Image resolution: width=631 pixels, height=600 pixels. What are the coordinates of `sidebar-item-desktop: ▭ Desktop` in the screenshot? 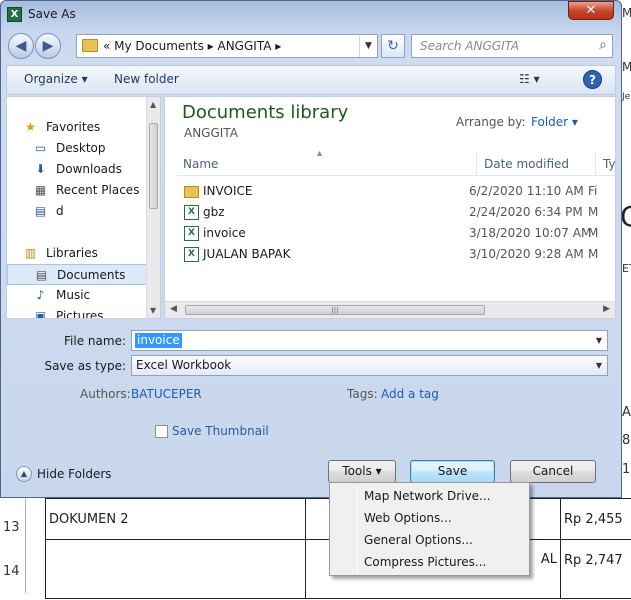 It's located at (77, 148).